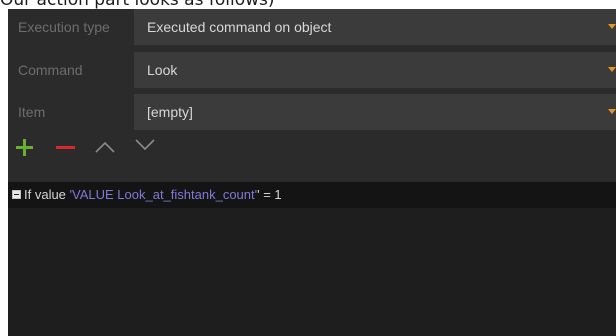 Image resolution: width=616 pixels, height=336 pixels. I want to click on condition-suffix: ' = 1, so click(269, 194).